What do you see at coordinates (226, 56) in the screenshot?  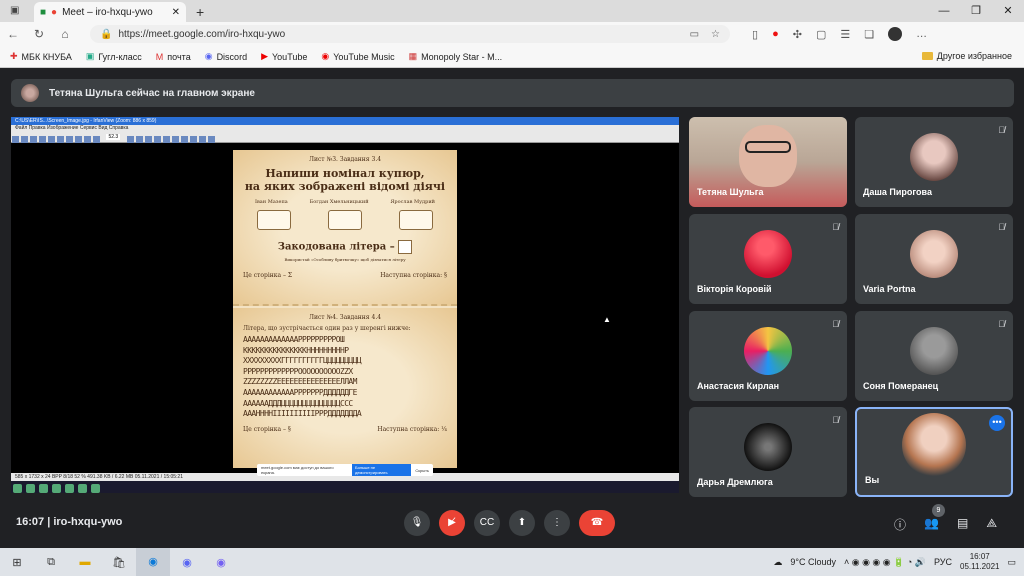 I see `bookmark-item: ◉ Discord` at bounding box center [226, 56].